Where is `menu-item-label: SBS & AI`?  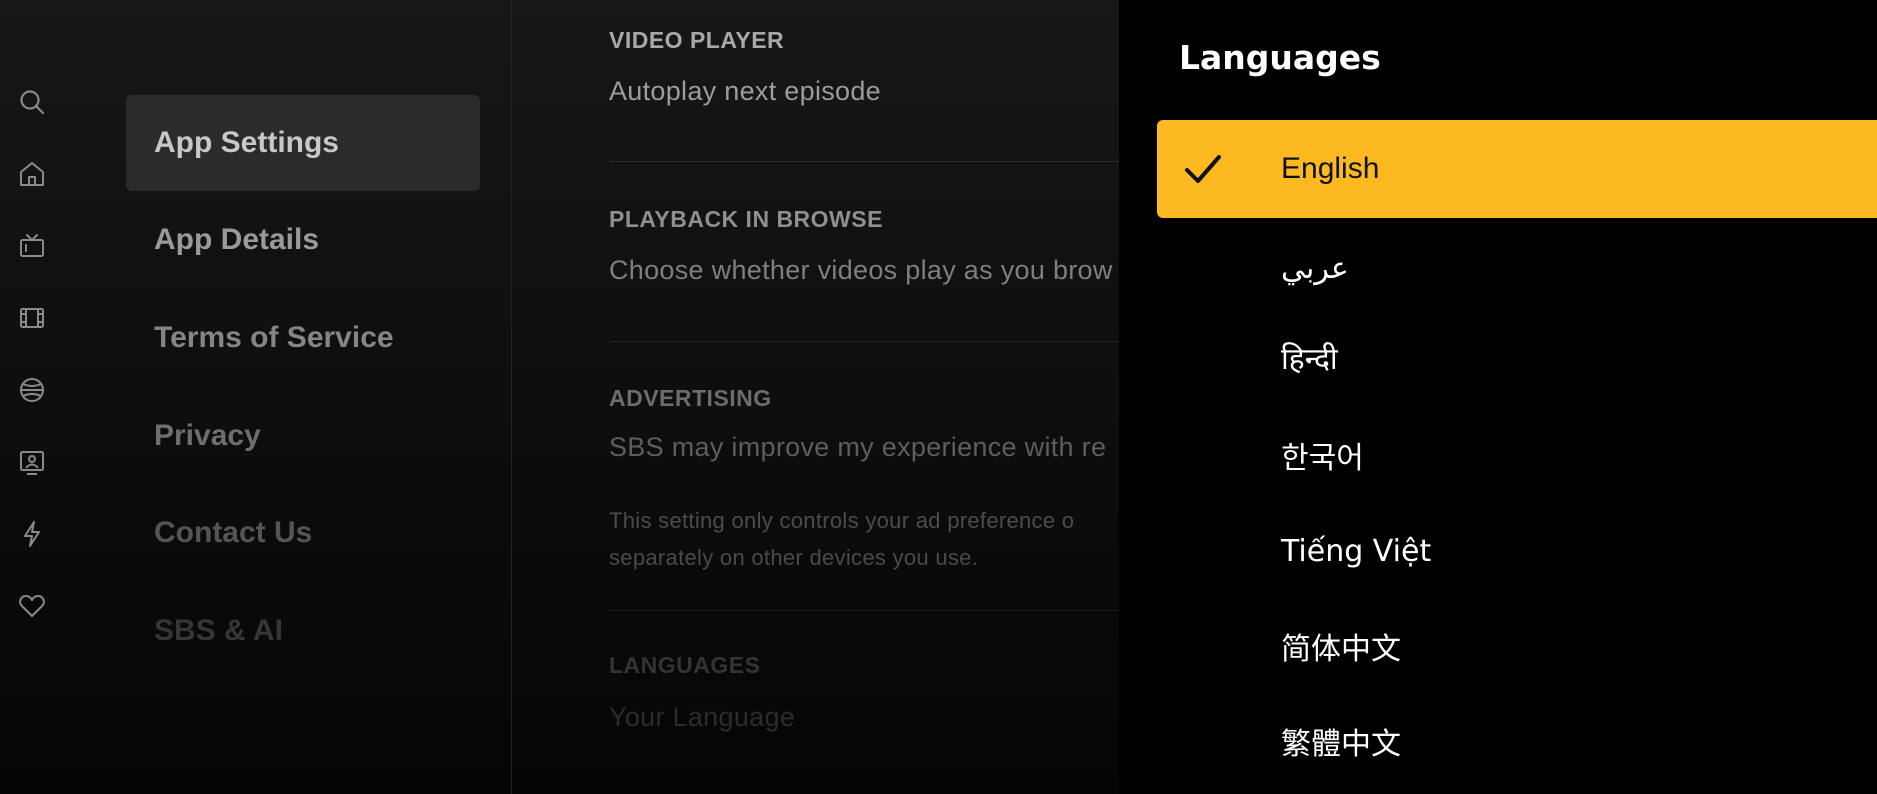
menu-item-label: SBS & AI is located at coordinates (218, 630).